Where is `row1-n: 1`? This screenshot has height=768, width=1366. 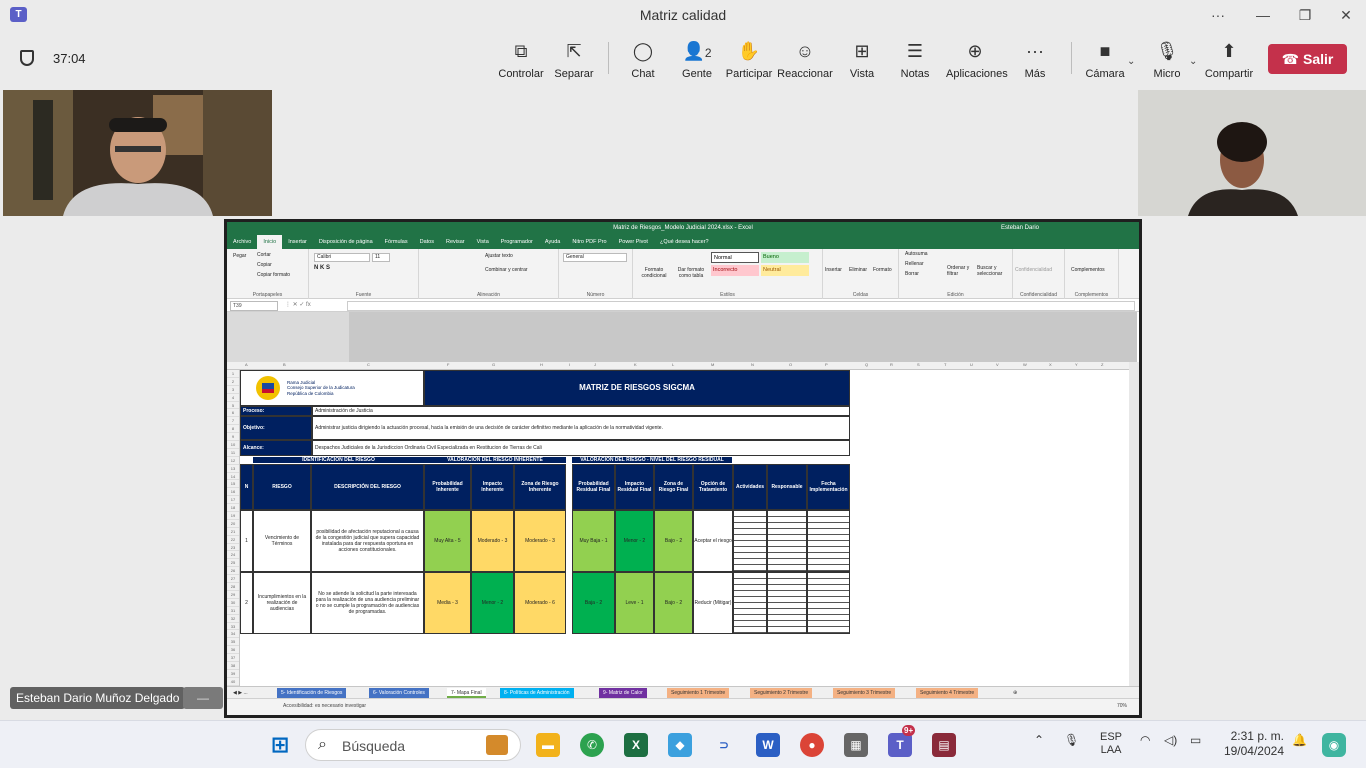 row1-n: 1 is located at coordinates (246, 541).